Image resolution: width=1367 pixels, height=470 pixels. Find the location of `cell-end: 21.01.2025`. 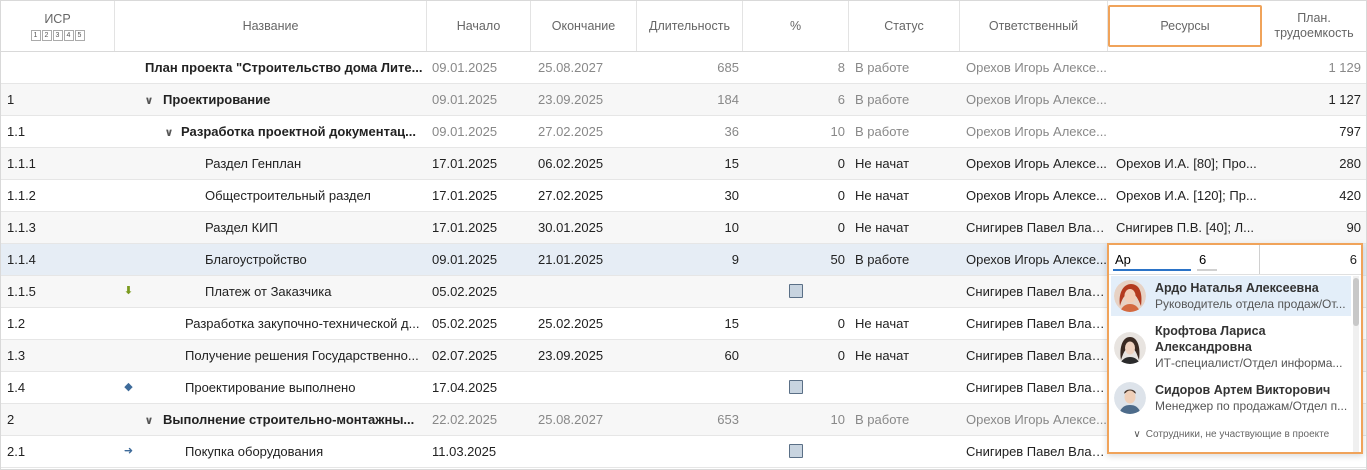

cell-end: 21.01.2025 is located at coordinates (571, 259).